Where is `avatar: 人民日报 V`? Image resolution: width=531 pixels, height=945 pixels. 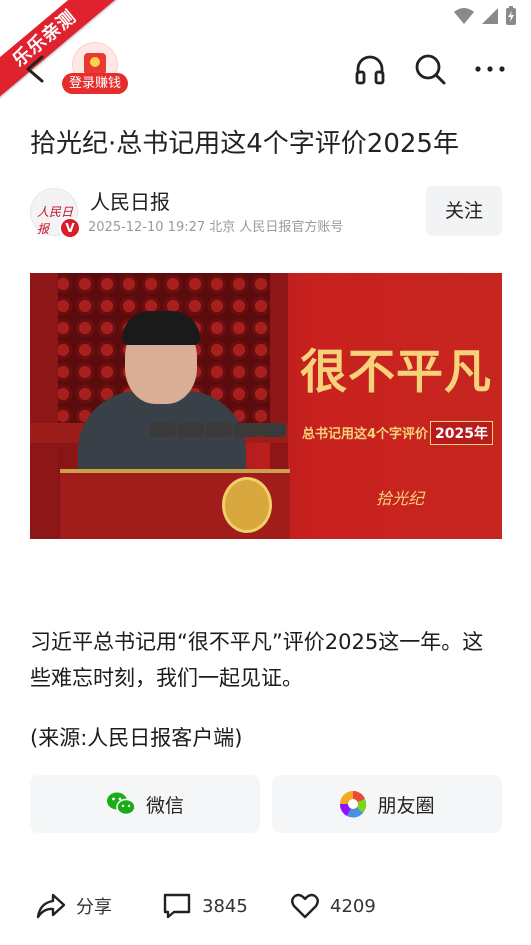
avatar: 人民日报 V is located at coordinates (55, 213).